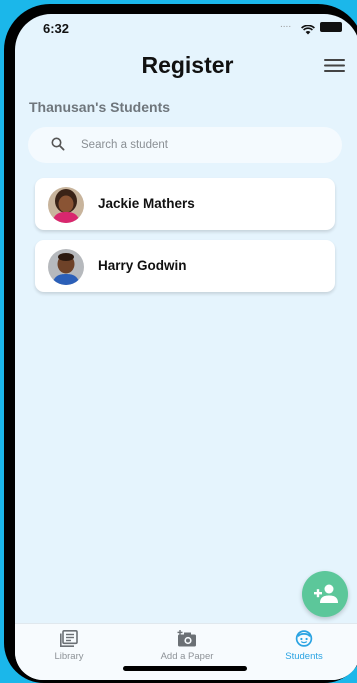 The image size is (357, 683). What do you see at coordinates (187, 656) in the screenshot?
I see `tab-label: Add a Paper` at bounding box center [187, 656].